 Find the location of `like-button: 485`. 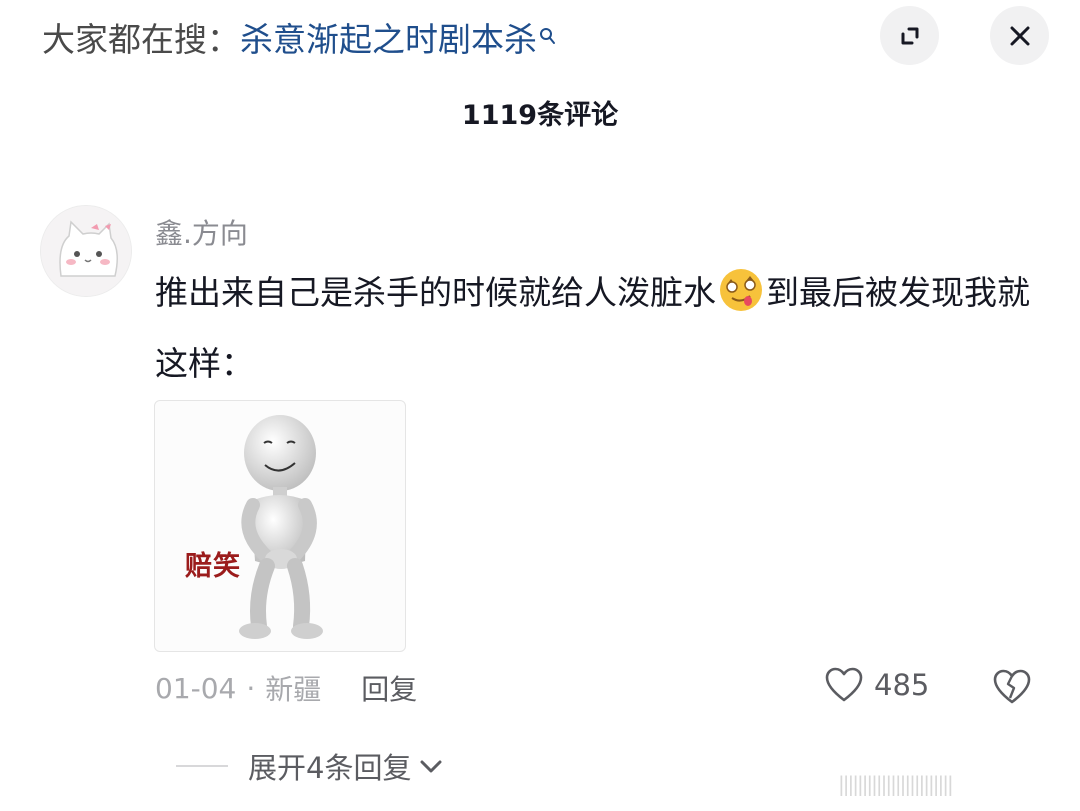

like-button: 485 is located at coordinates (876, 685).